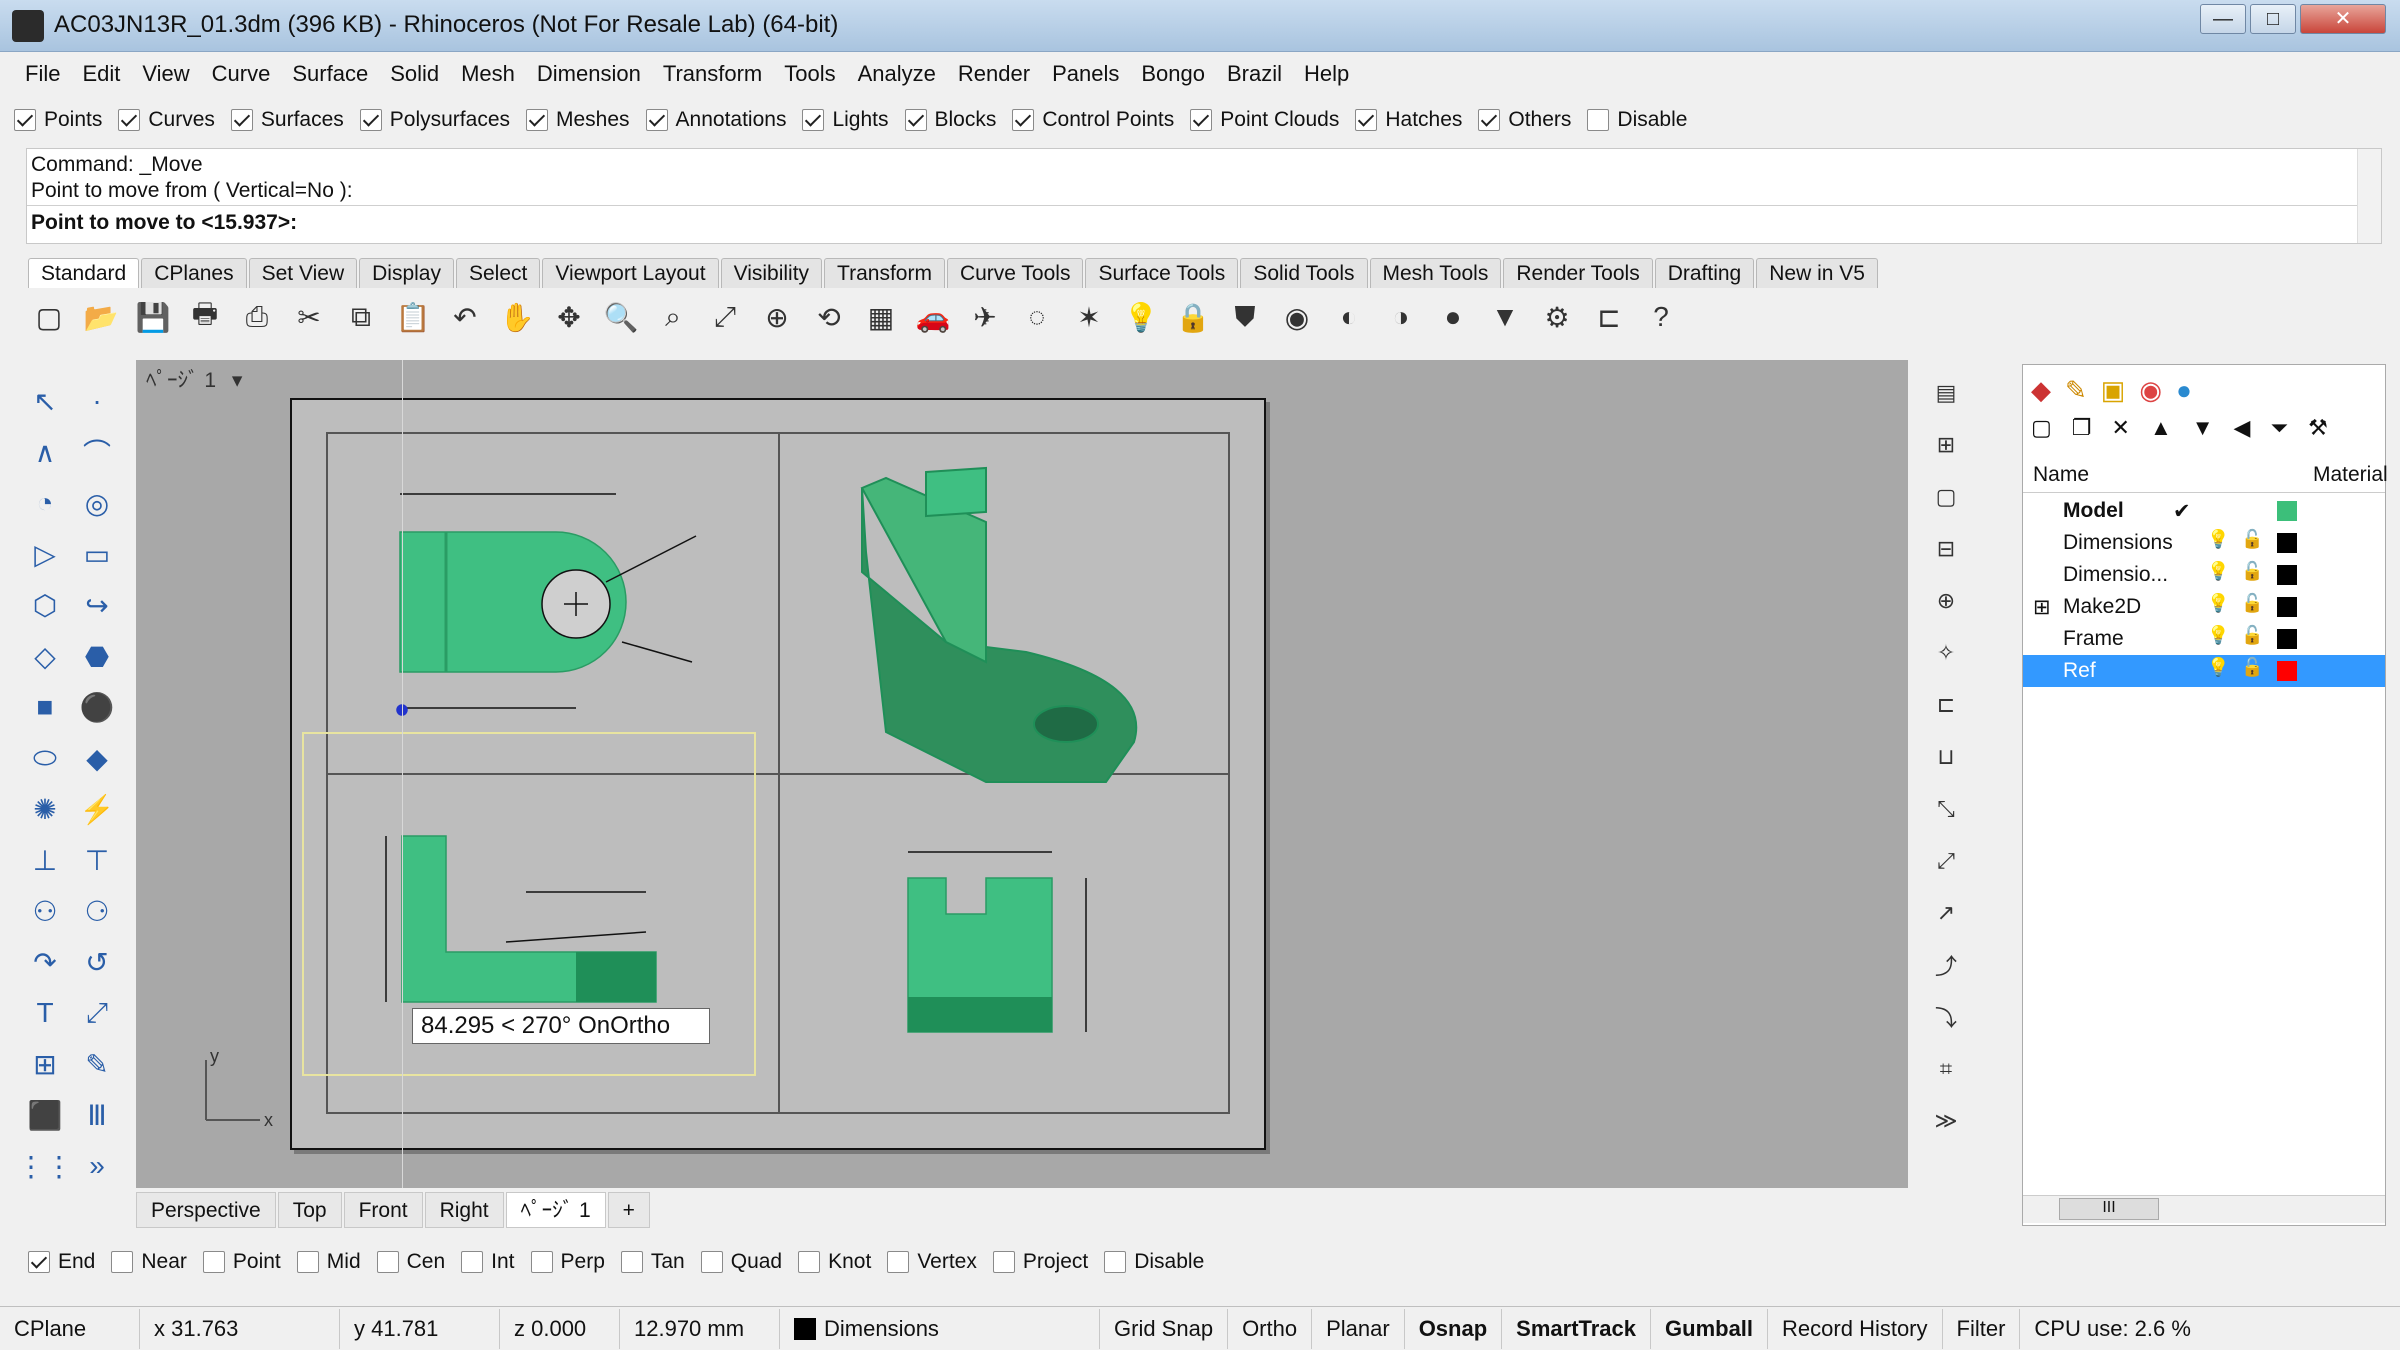 The height and width of the screenshot is (1350, 2400). I want to click on open-icon: 📂, so click(101, 317).